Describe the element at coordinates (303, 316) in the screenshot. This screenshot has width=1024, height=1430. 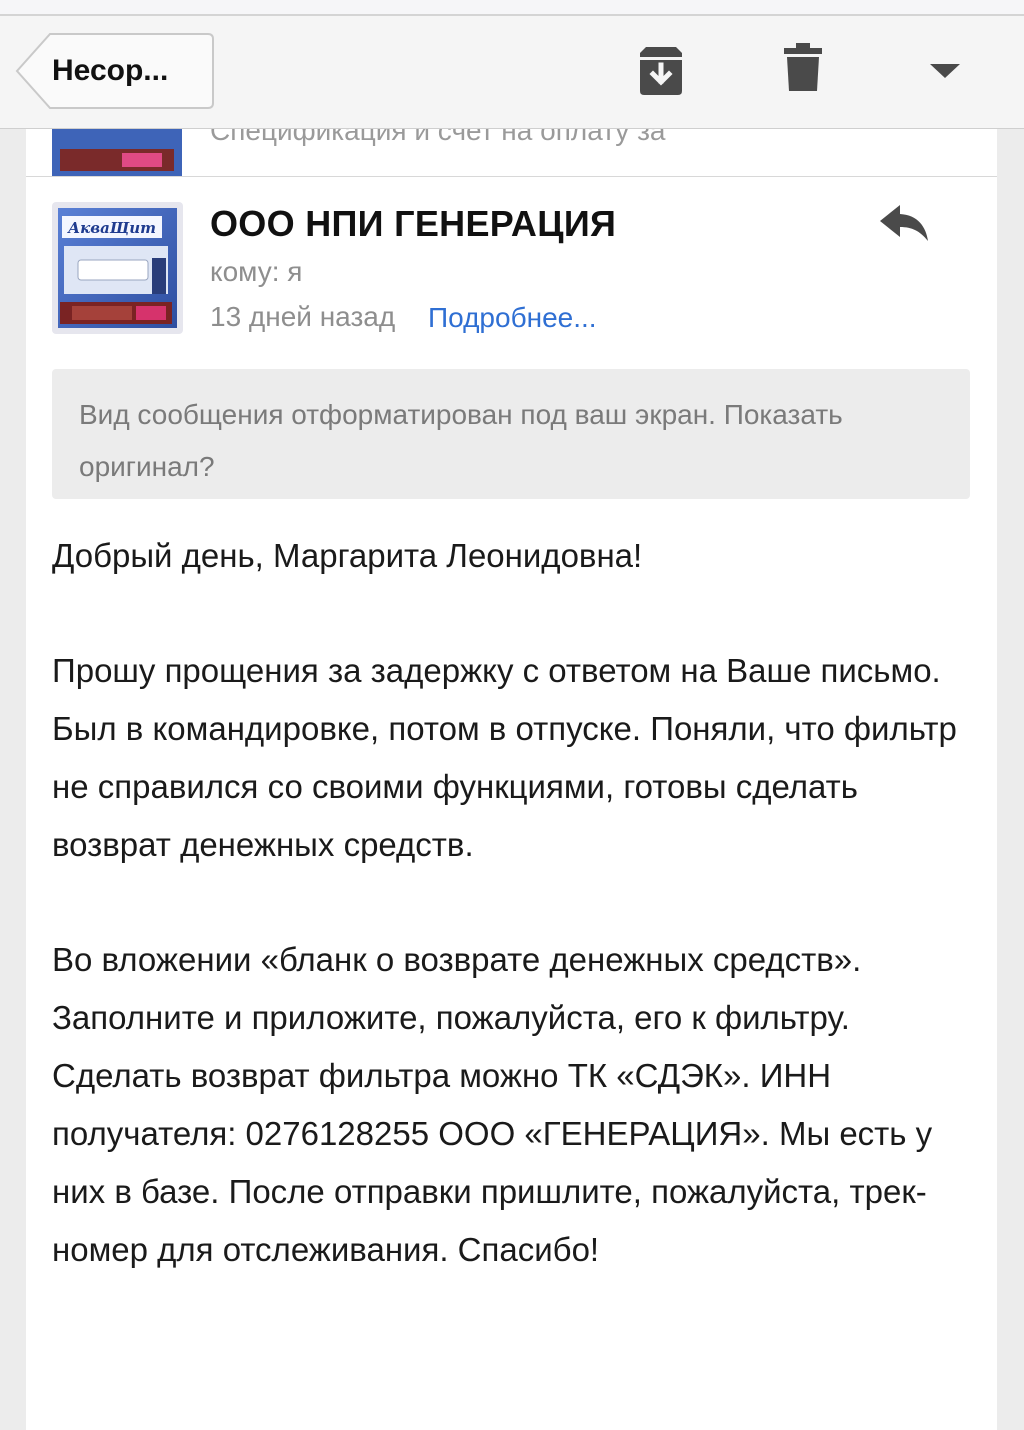
I see `message-date: 13 дней назад` at that location.